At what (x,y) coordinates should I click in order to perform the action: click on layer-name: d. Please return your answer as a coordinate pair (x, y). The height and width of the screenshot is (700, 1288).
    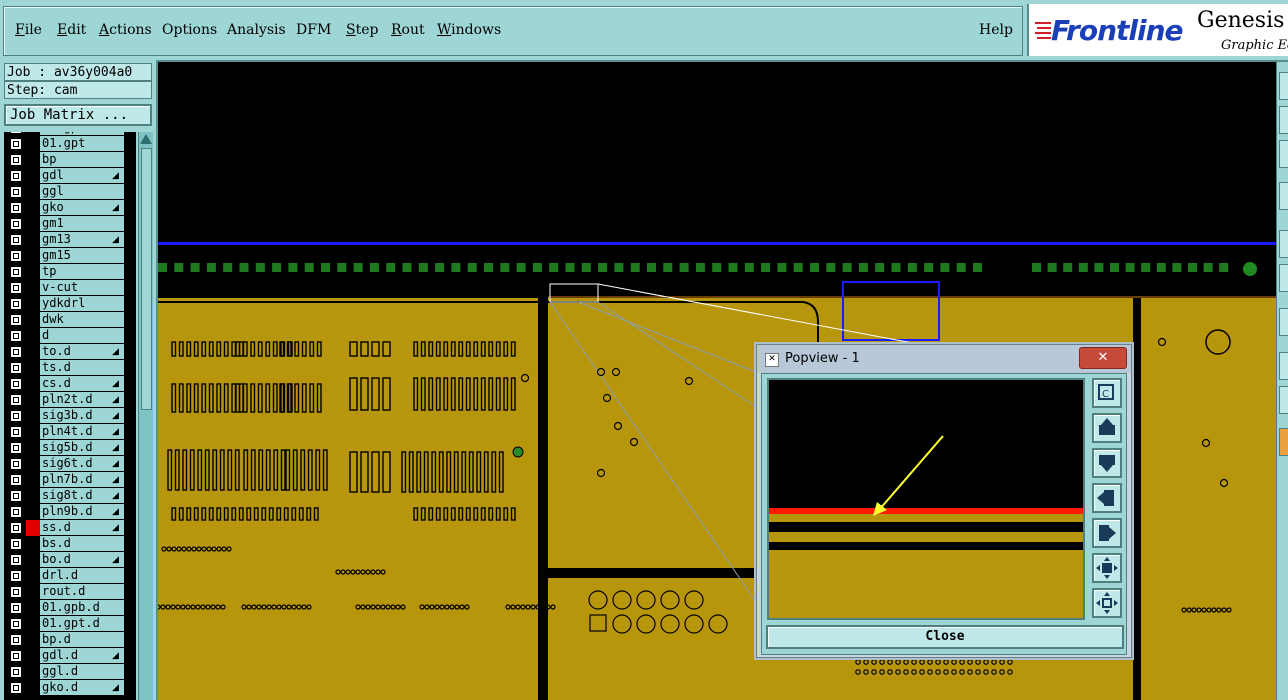
    Looking at the image, I should click on (82, 335).